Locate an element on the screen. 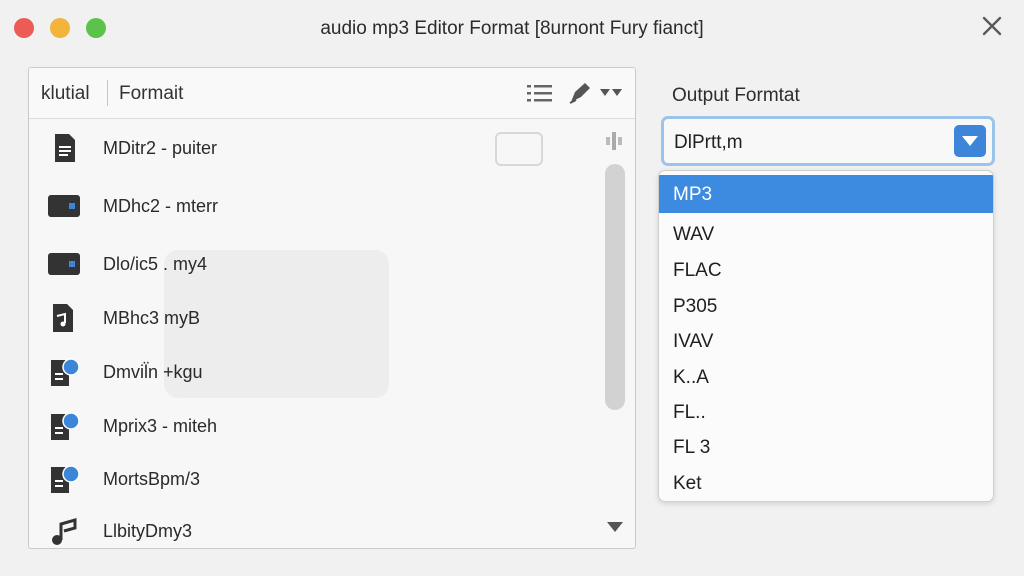 The width and height of the screenshot is (1024, 576). dropdown-toggle-button is located at coordinates (970, 141).